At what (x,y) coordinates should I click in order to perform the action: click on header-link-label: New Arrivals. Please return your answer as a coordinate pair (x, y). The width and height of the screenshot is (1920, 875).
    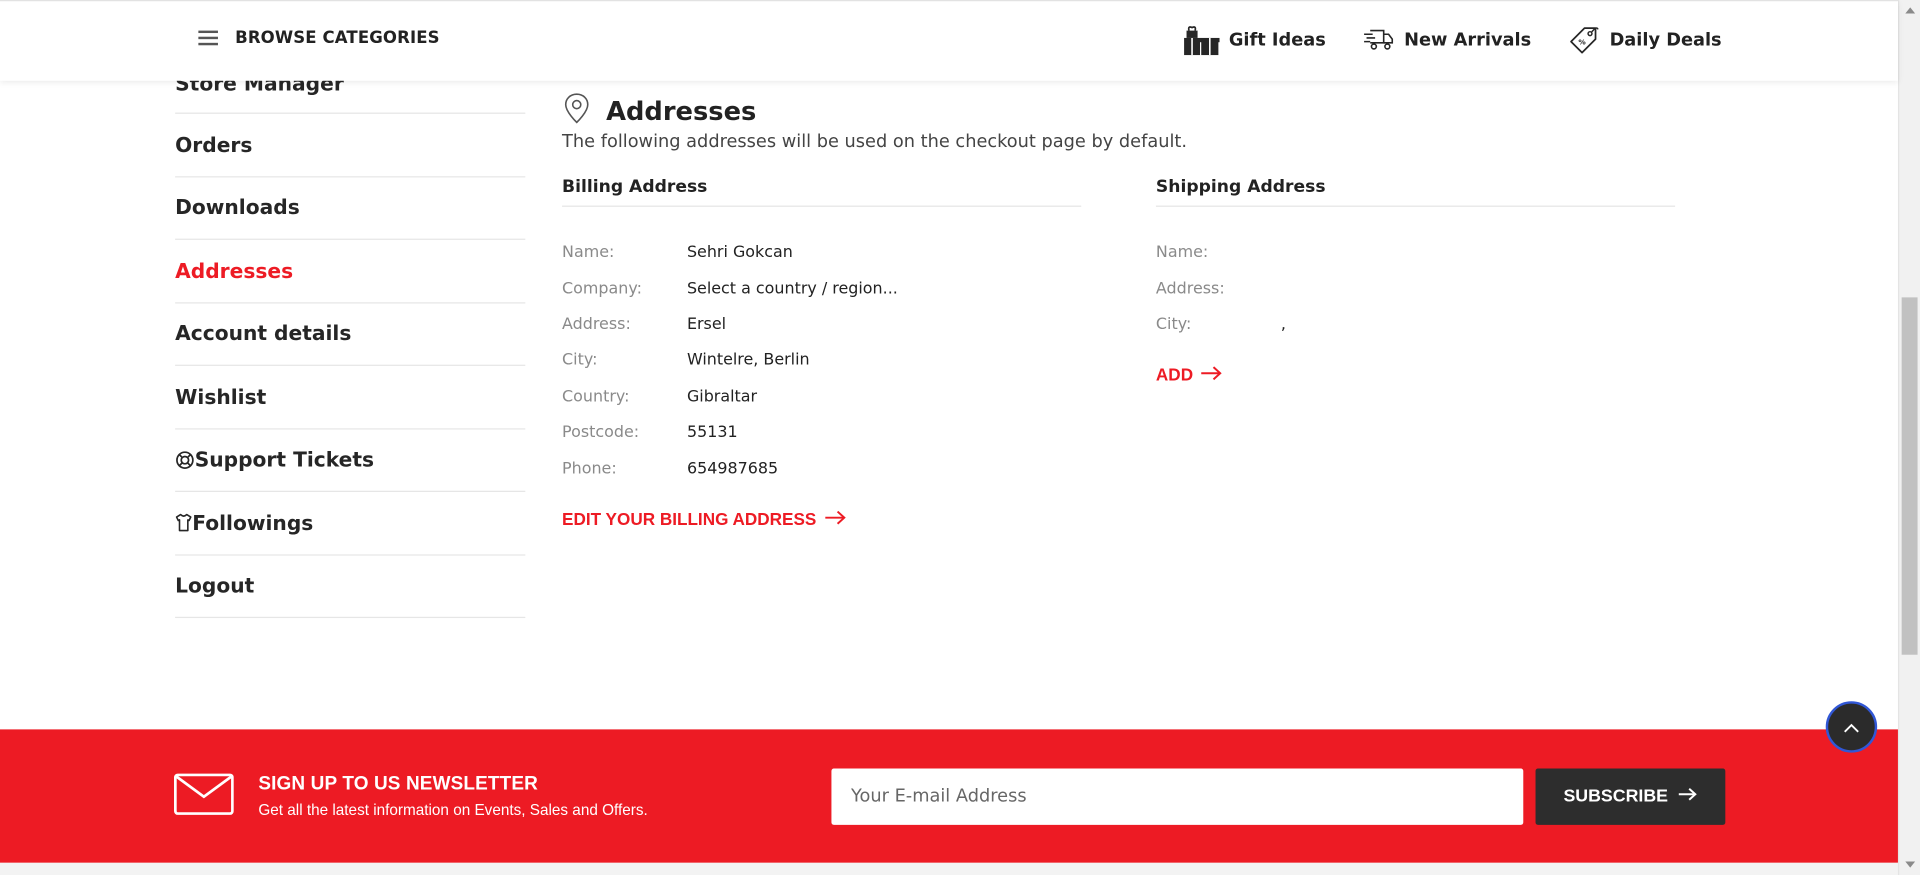
    Looking at the image, I should click on (1468, 40).